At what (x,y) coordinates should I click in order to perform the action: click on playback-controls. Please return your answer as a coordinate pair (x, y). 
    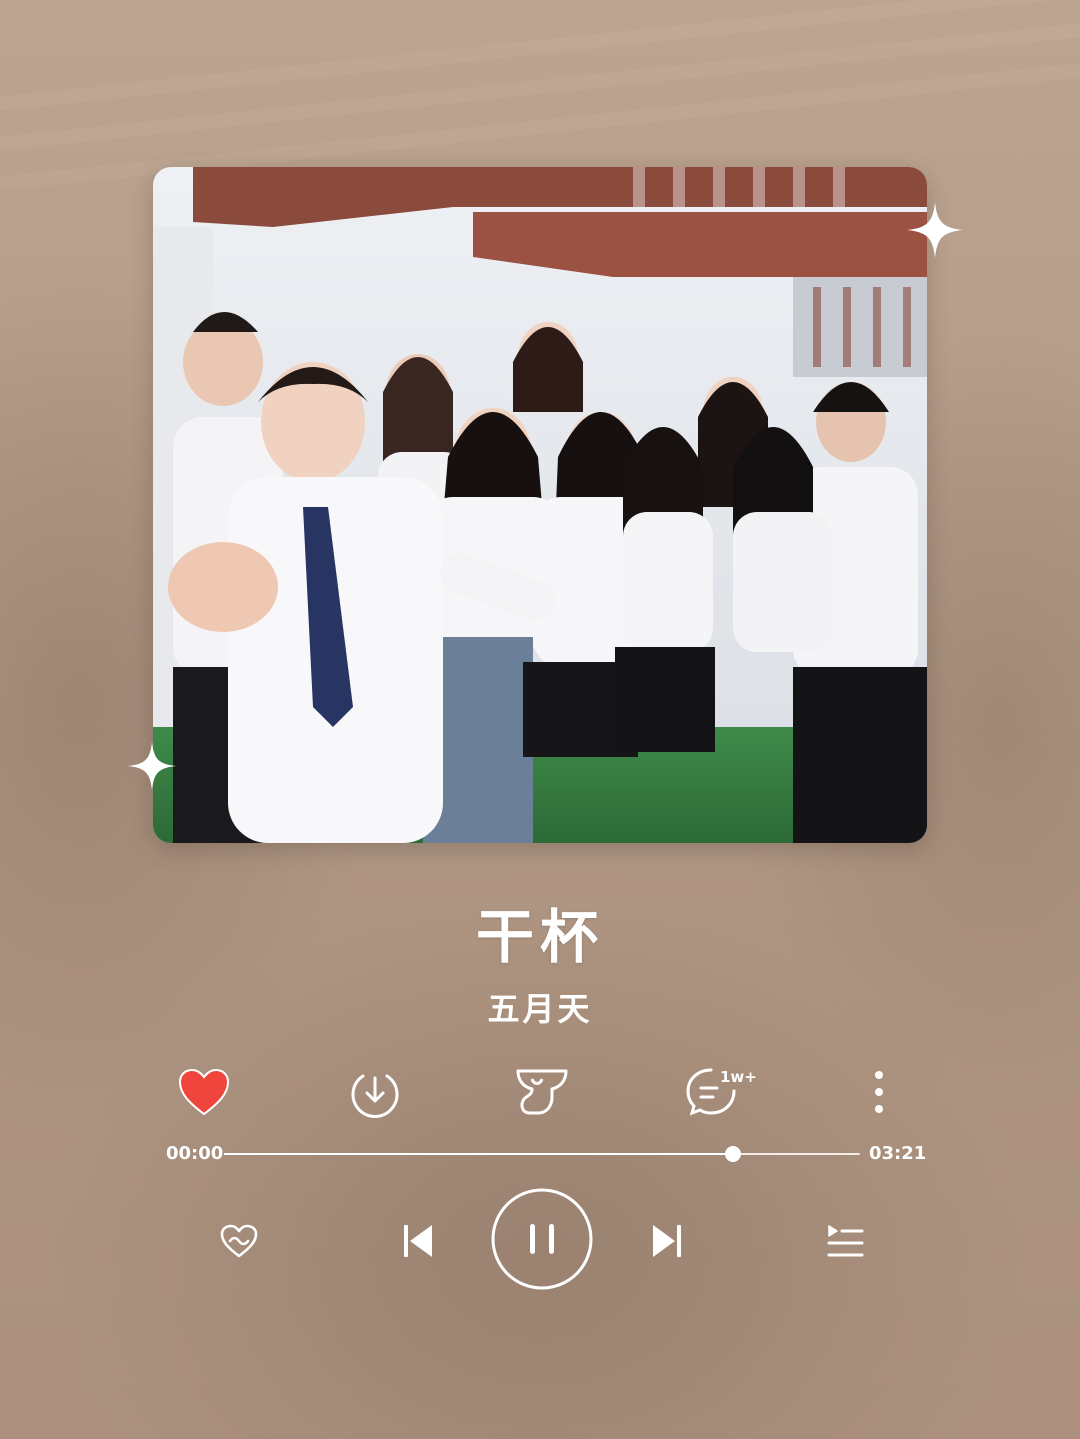
    Looking at the image, I should click on (540, 1241).